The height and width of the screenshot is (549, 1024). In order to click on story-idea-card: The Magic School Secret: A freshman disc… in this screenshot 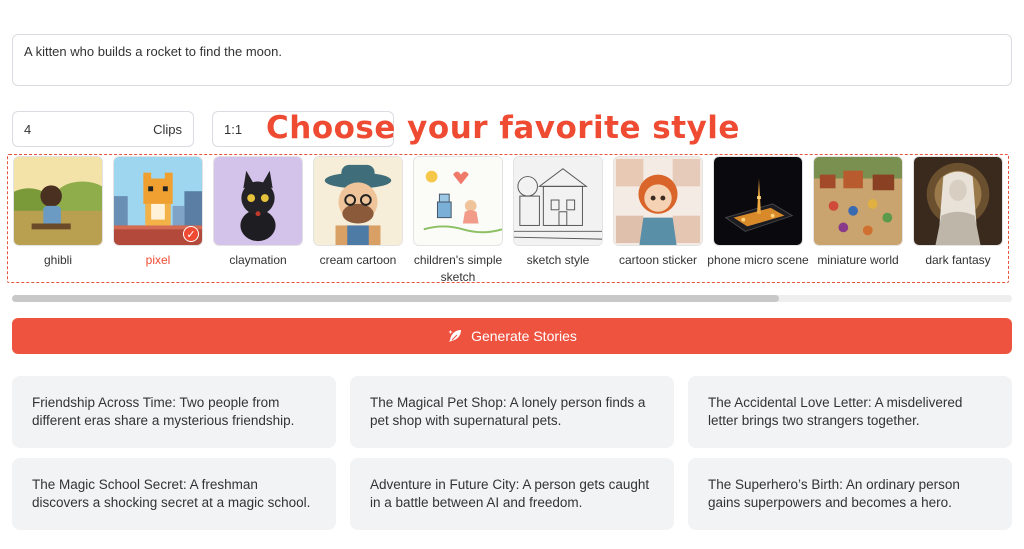, I will do `click(174, 494)`.